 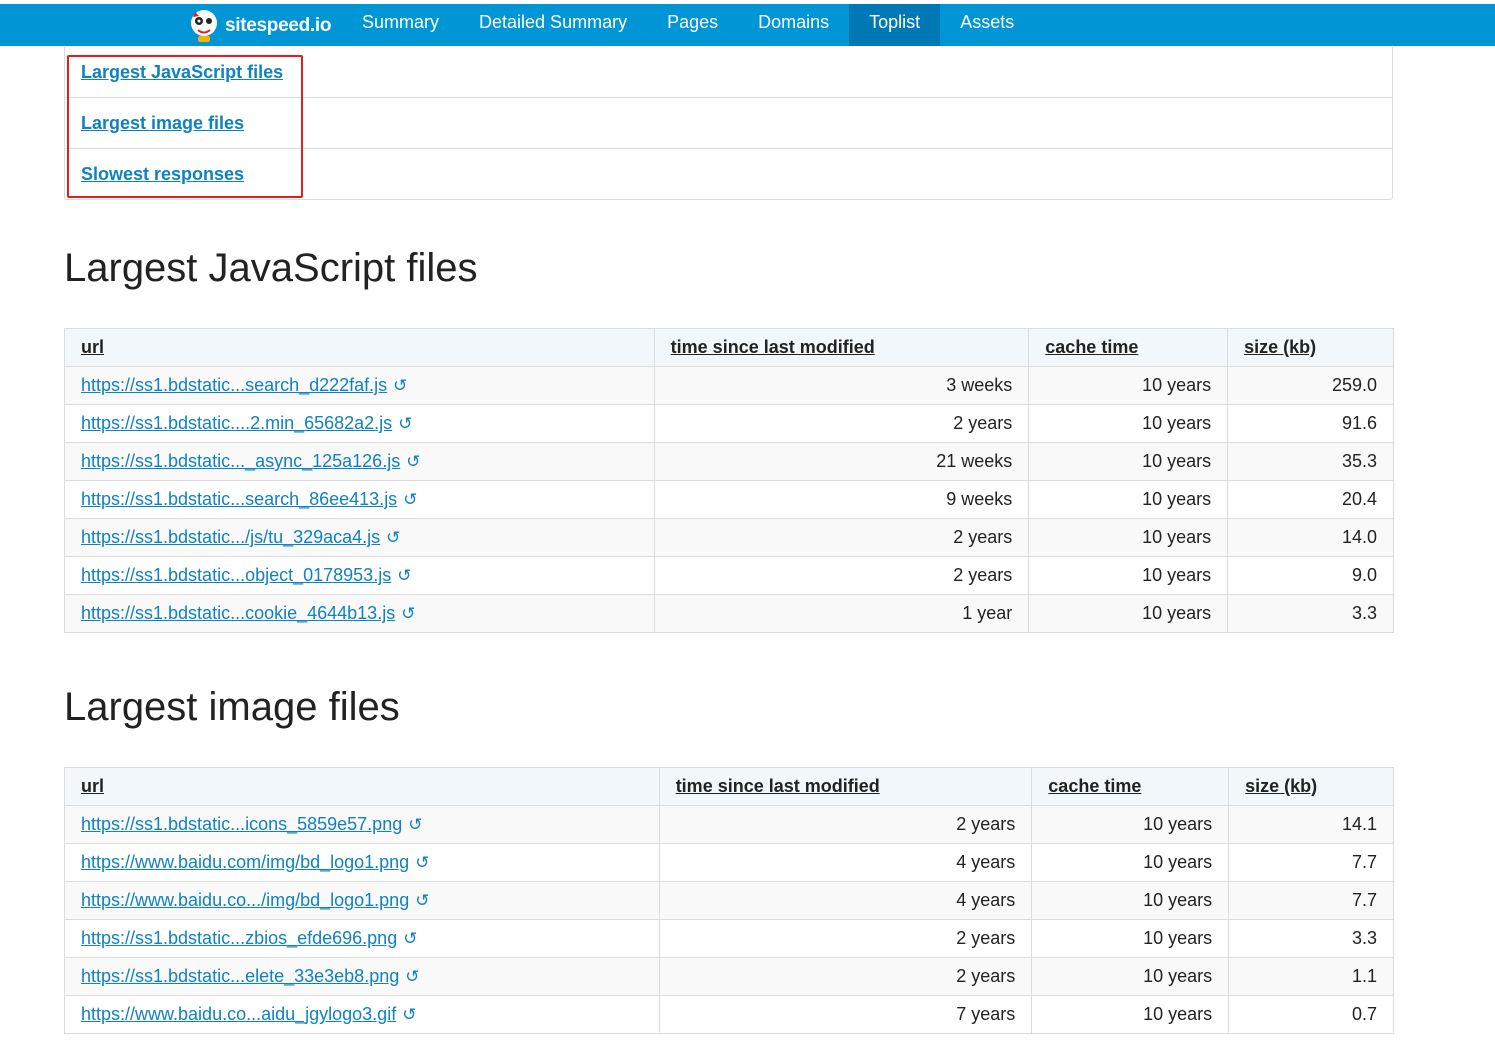 I want to click on size-cell: 35.3, so click(x=1310, y=461).